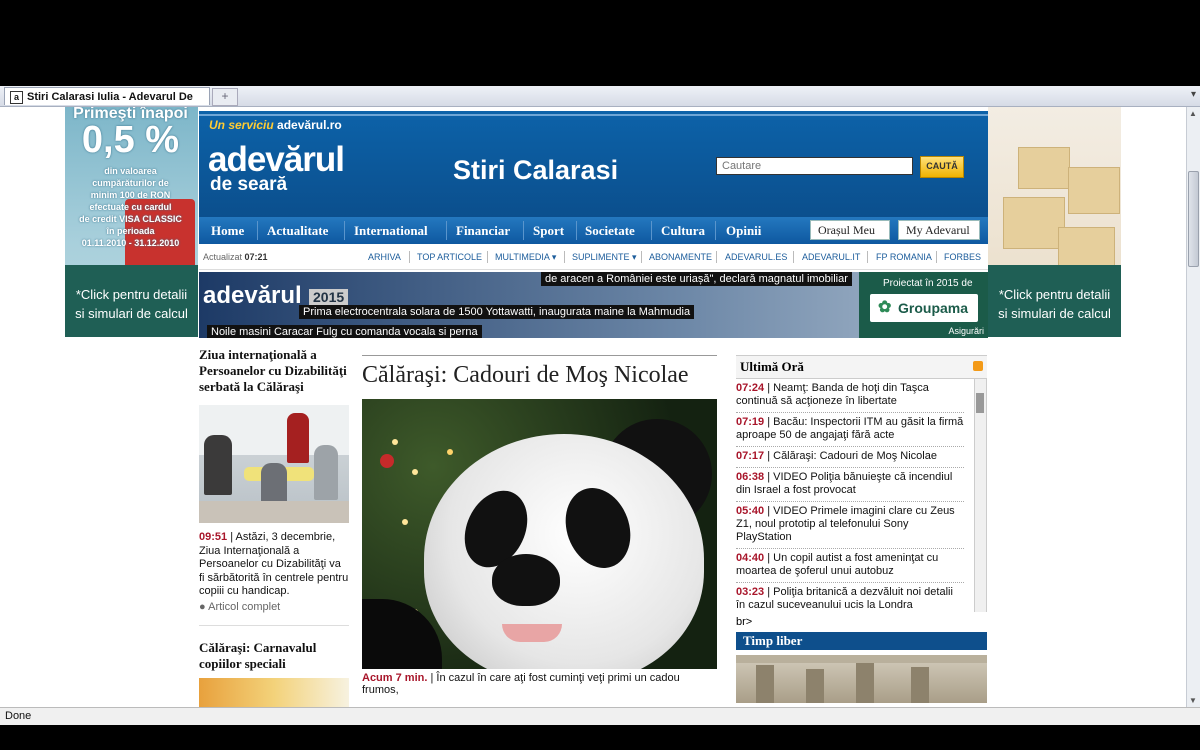 The height and width of the screenshot is (750, 1200). I want to click on nav-societate: Societate, so click(610, 231).